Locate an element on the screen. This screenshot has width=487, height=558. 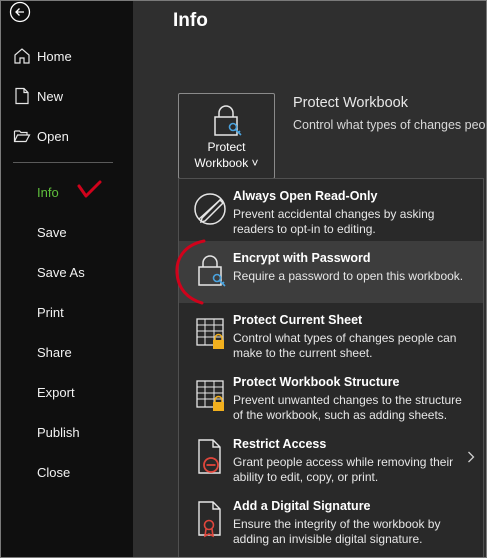
back-button is located at coordinates (20, 12).